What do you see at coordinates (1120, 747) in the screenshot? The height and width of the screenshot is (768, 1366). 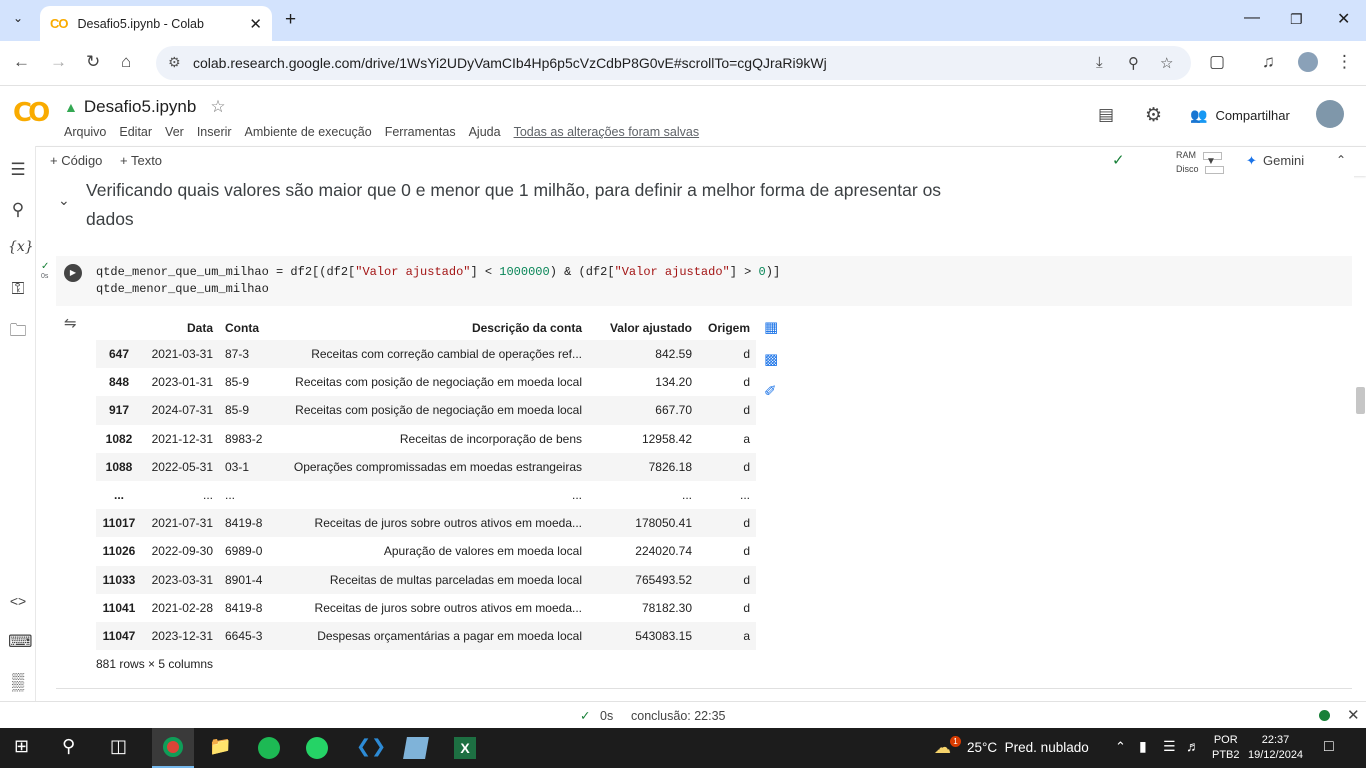 I see `tray-chevron-icon: ⌃` at bounding box center [1120, 747].